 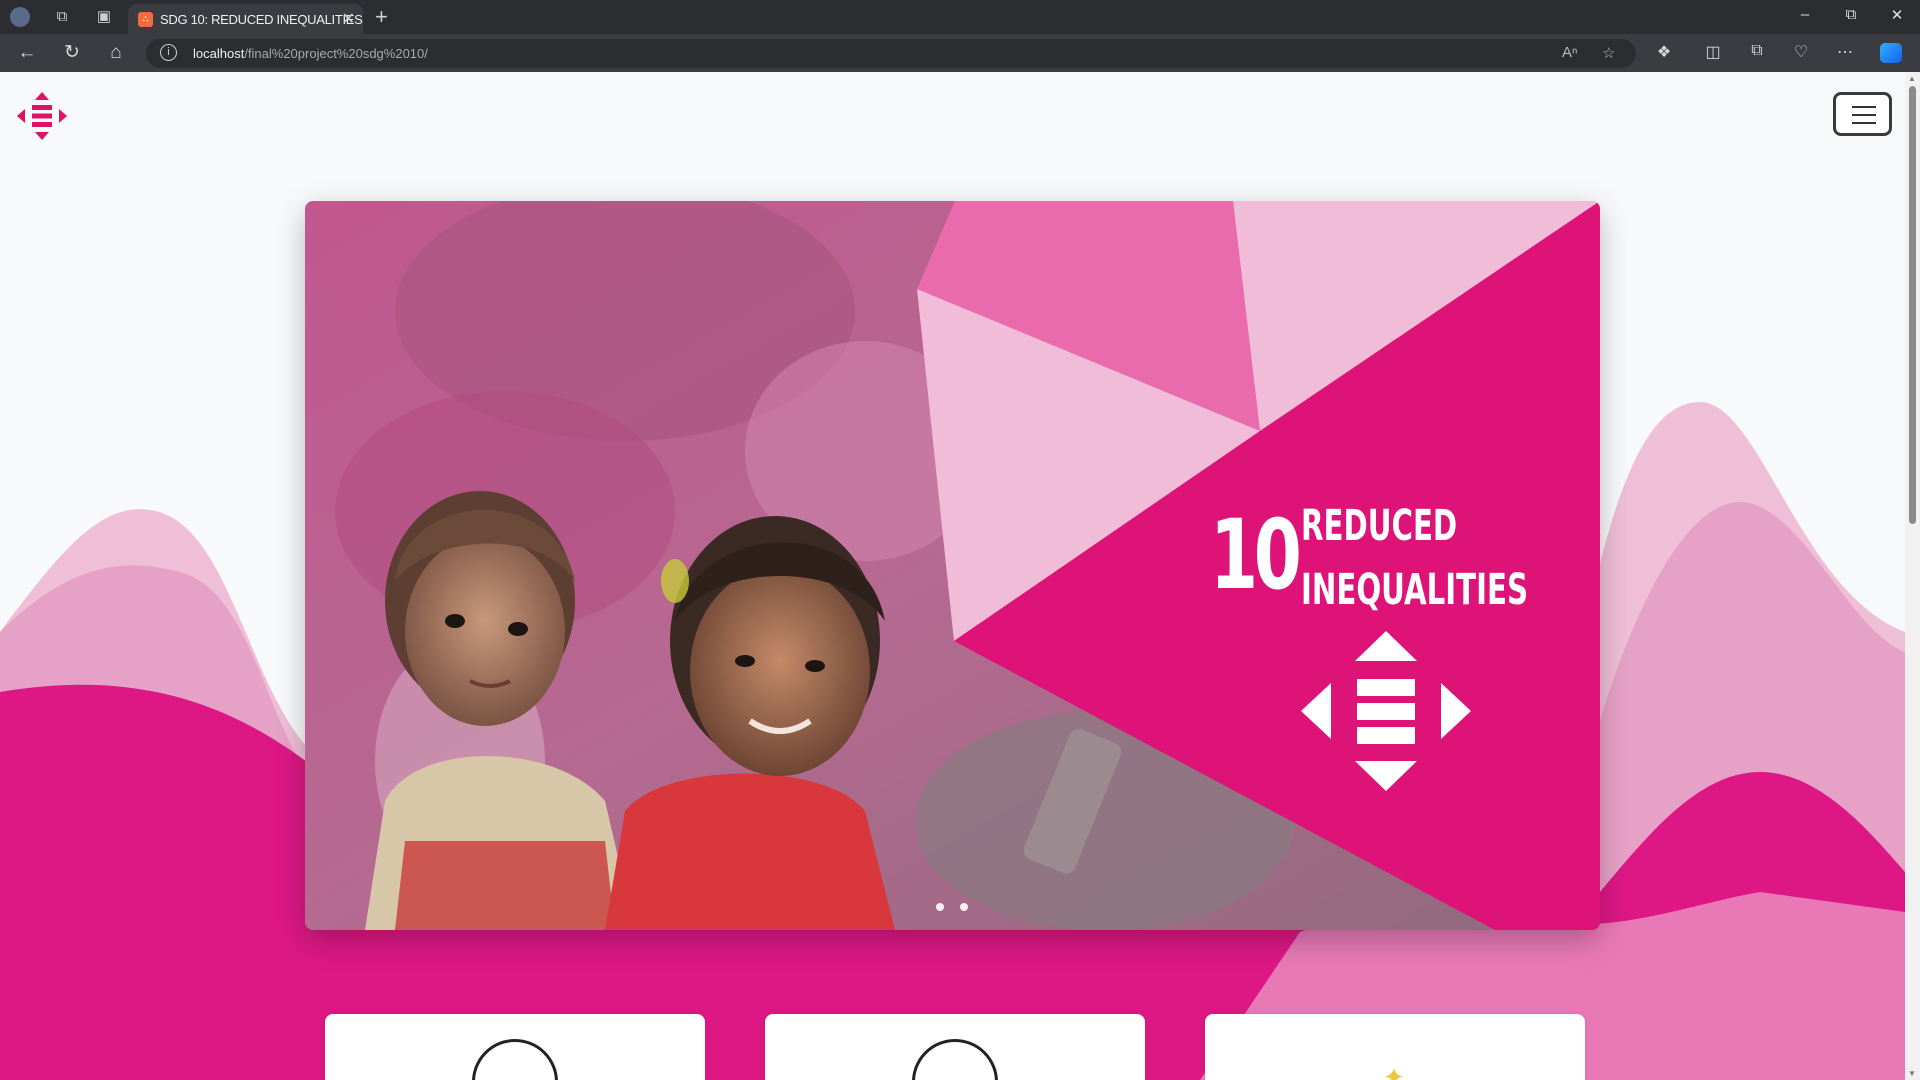 What do you see at coordinates (42, 116) in the screenshot?
I see `site-logo-icon` at bounding box center [42, 116].